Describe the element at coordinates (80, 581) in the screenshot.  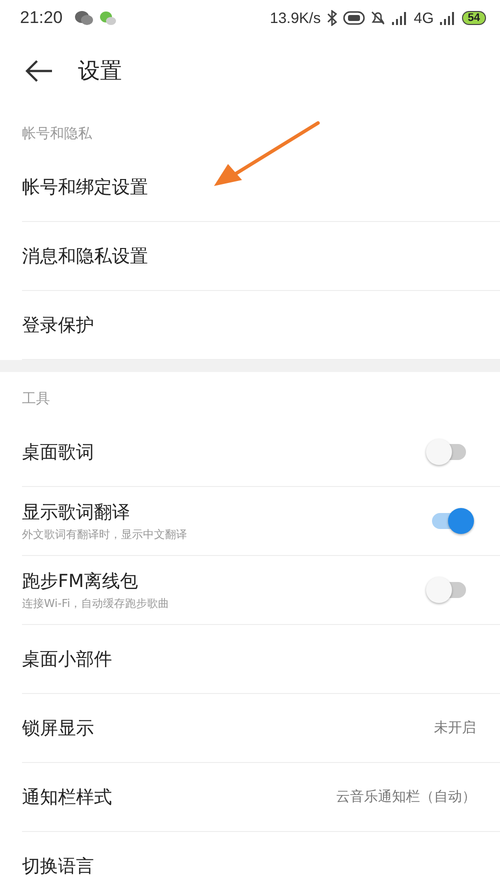
I see `row-label: 跑步FM离线包` at that location.